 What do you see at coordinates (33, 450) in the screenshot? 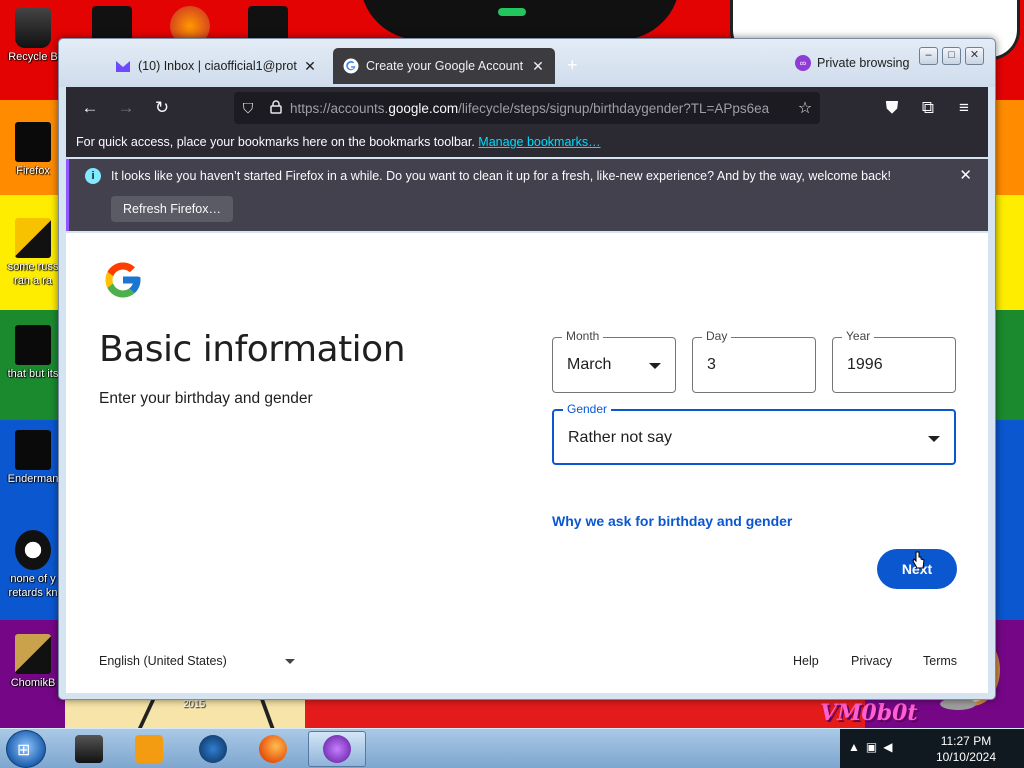
I see `application-icon` at bounding box center [33, 450].